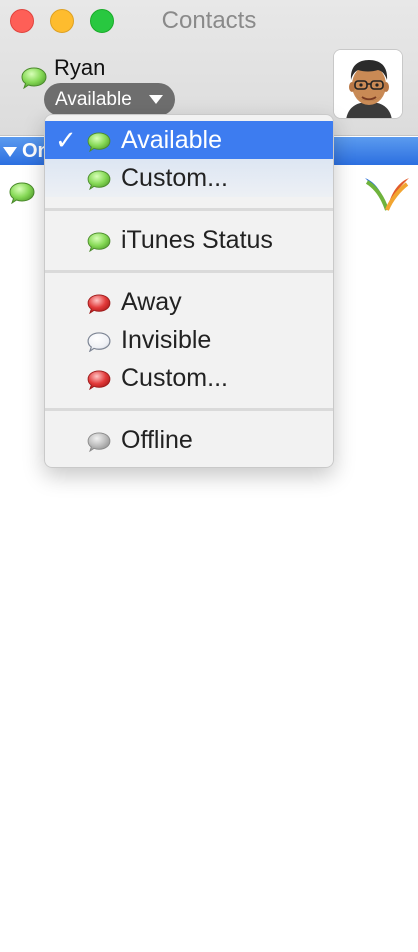 The width and height of the screenshot is (418, 952). I want to click on menu-item-label: iTunes Status, so click(197, 240).